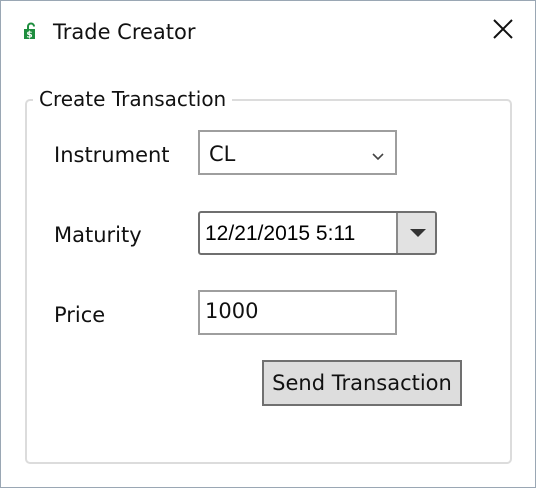 The height and width of the screenshot is (488, 536). What do you see at coordinates (297, 312) in the screenshot?
I see `price-field: 1000` at bounding box center [297, 312].